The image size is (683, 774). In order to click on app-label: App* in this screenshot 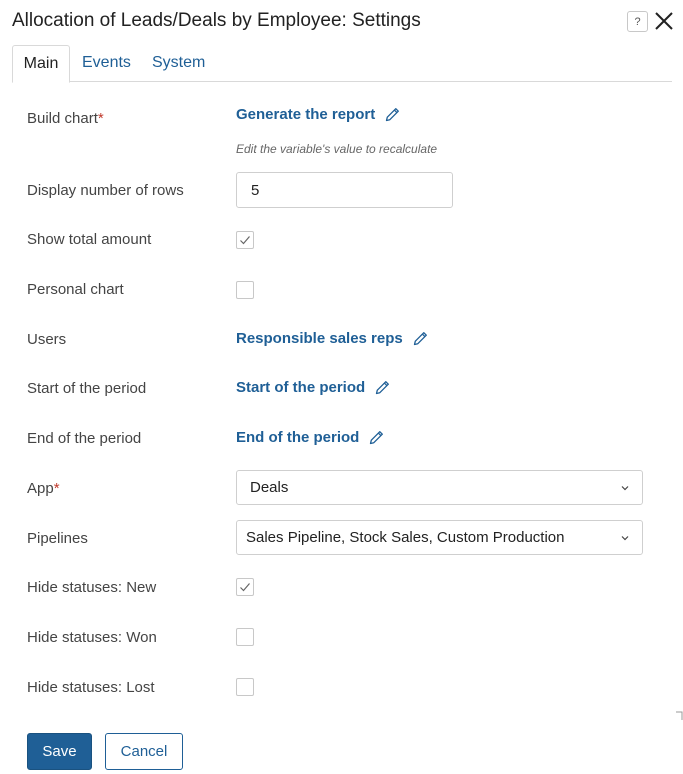, I will do `click(43, 488)`.